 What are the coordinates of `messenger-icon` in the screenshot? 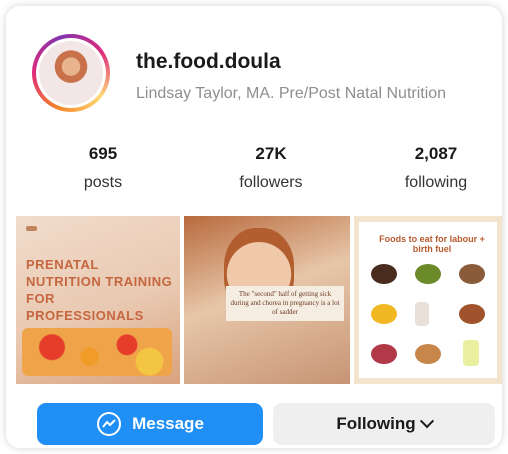 It's located at (109, 424).